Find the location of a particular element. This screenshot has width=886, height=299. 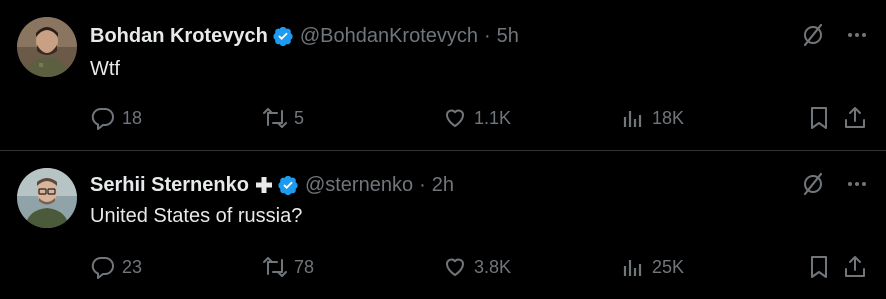

tweet-actions: 18 5 1.1K 18K is located at coordinates (479, 118).